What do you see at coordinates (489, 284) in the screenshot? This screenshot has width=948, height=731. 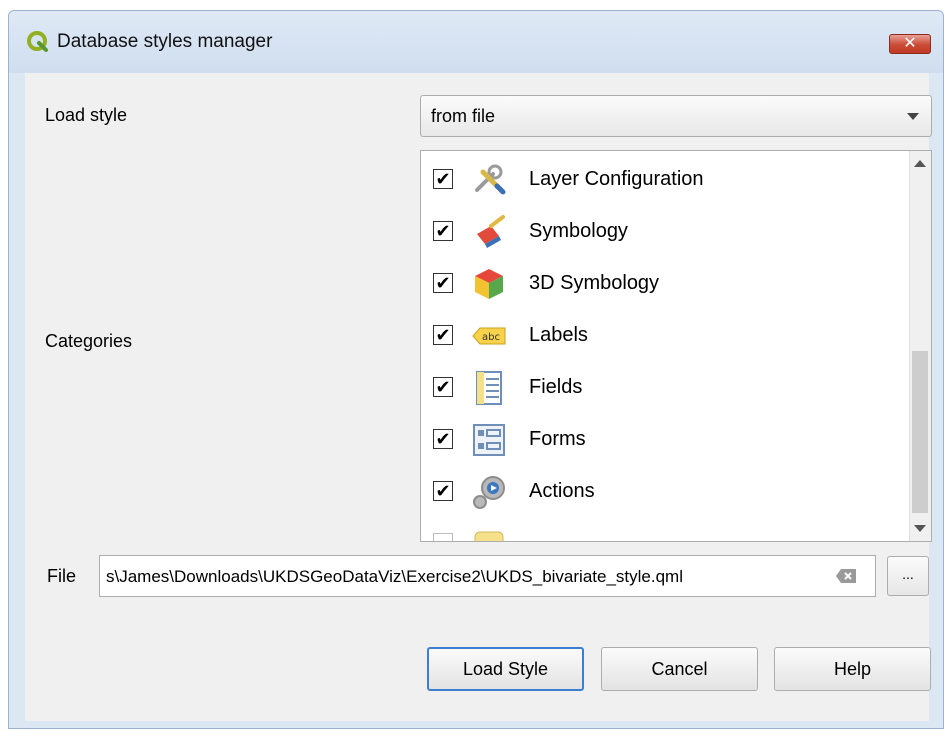 I see `3d-symbology-icon` at bounding box center [489, 284].